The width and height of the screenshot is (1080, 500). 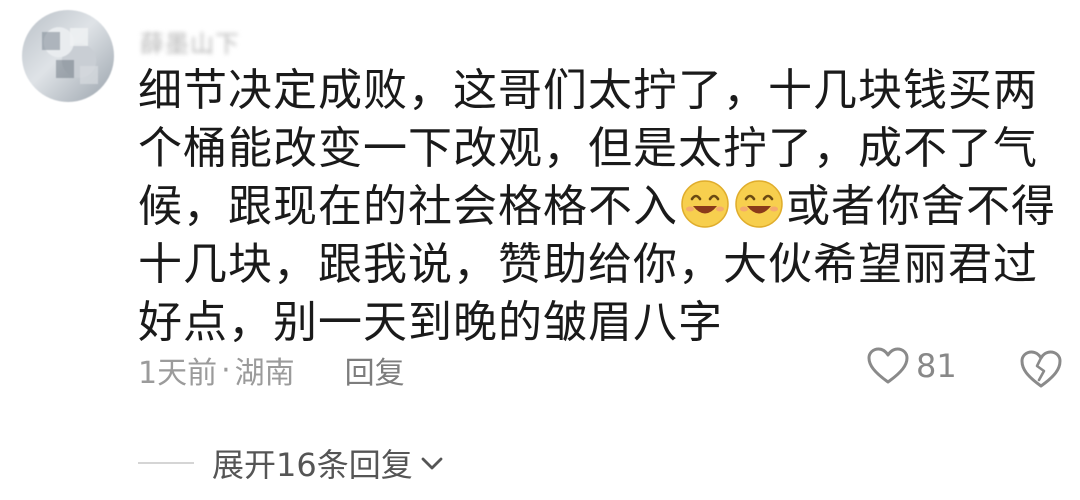 I want to click on broken-heart-icon, so click(x=1041, y=369).